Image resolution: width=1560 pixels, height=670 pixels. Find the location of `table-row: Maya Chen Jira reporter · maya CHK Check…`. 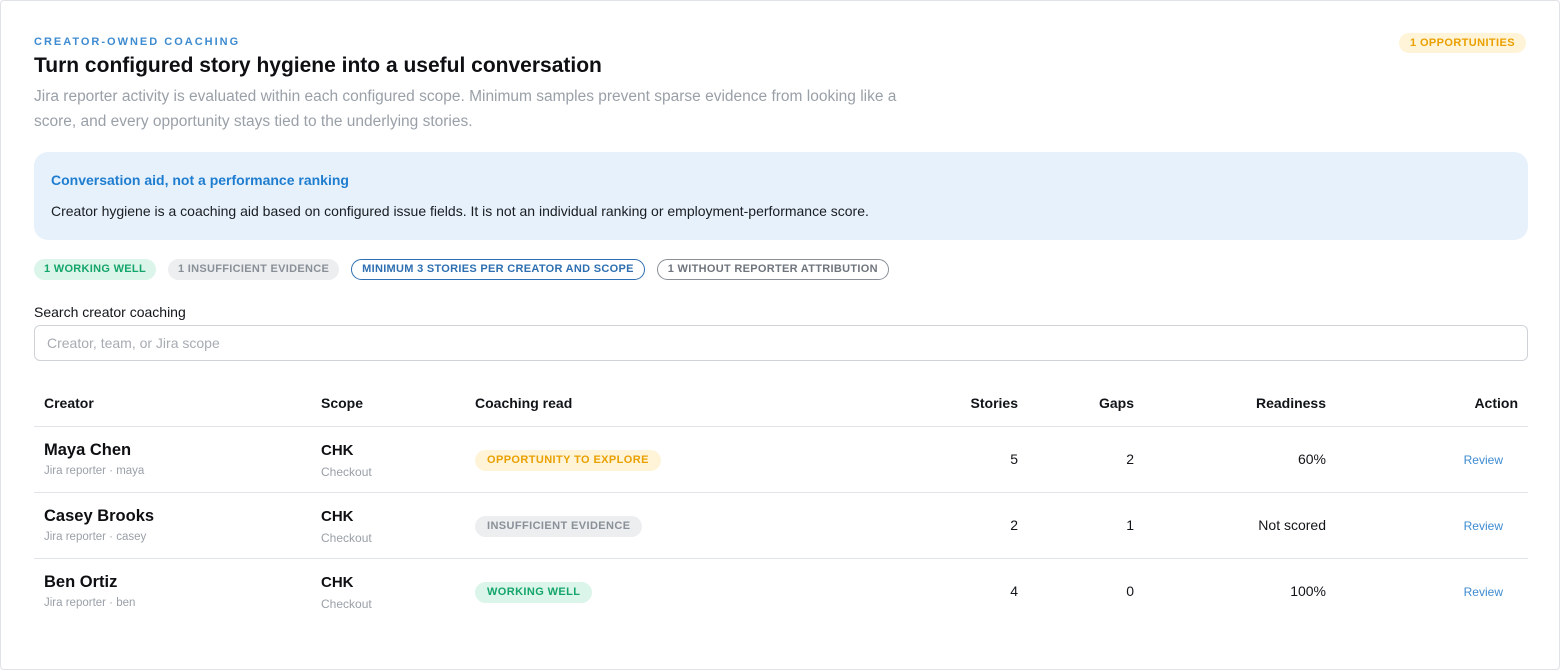

table-row: Maya Chen Jira reporter · maya CHK Check… is located at coordinates (781, 460).